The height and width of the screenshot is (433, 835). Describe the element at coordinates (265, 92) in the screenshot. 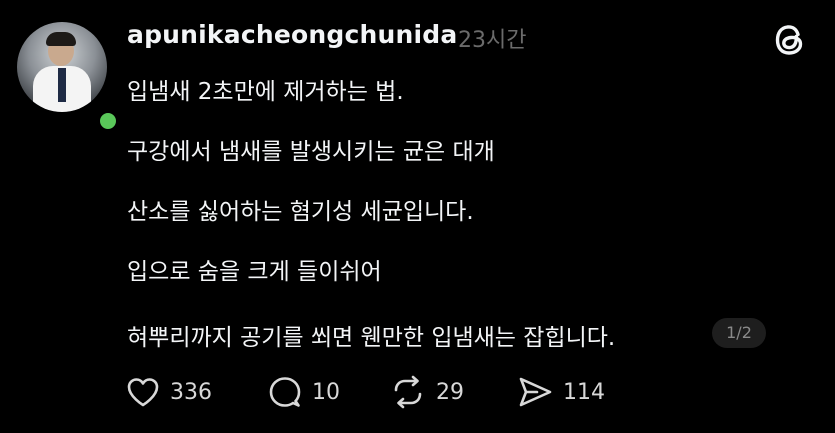

I see `post-text-line: 입냄새 2초만에 제거하는 법.` at that location.